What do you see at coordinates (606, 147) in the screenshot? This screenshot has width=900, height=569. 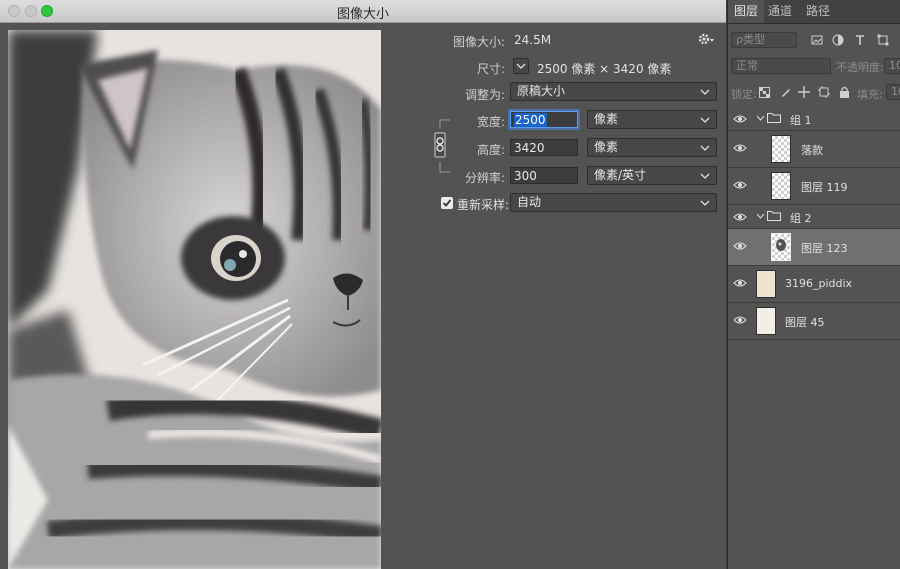 I see `height-unit-value: 像素` at bounding box center [606, 147].